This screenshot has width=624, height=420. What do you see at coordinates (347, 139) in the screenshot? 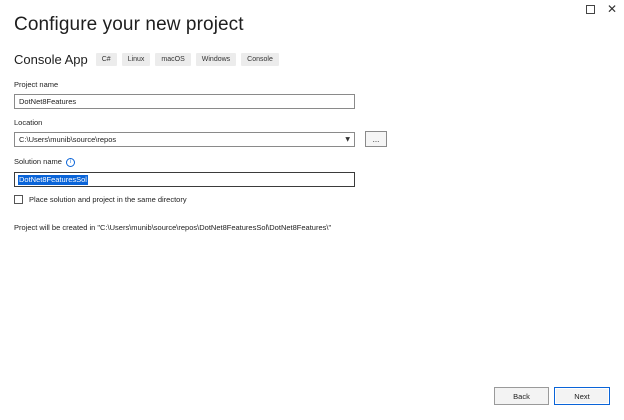
I see `chevron-down-icon: ▼` at bounding box center [347, 139].